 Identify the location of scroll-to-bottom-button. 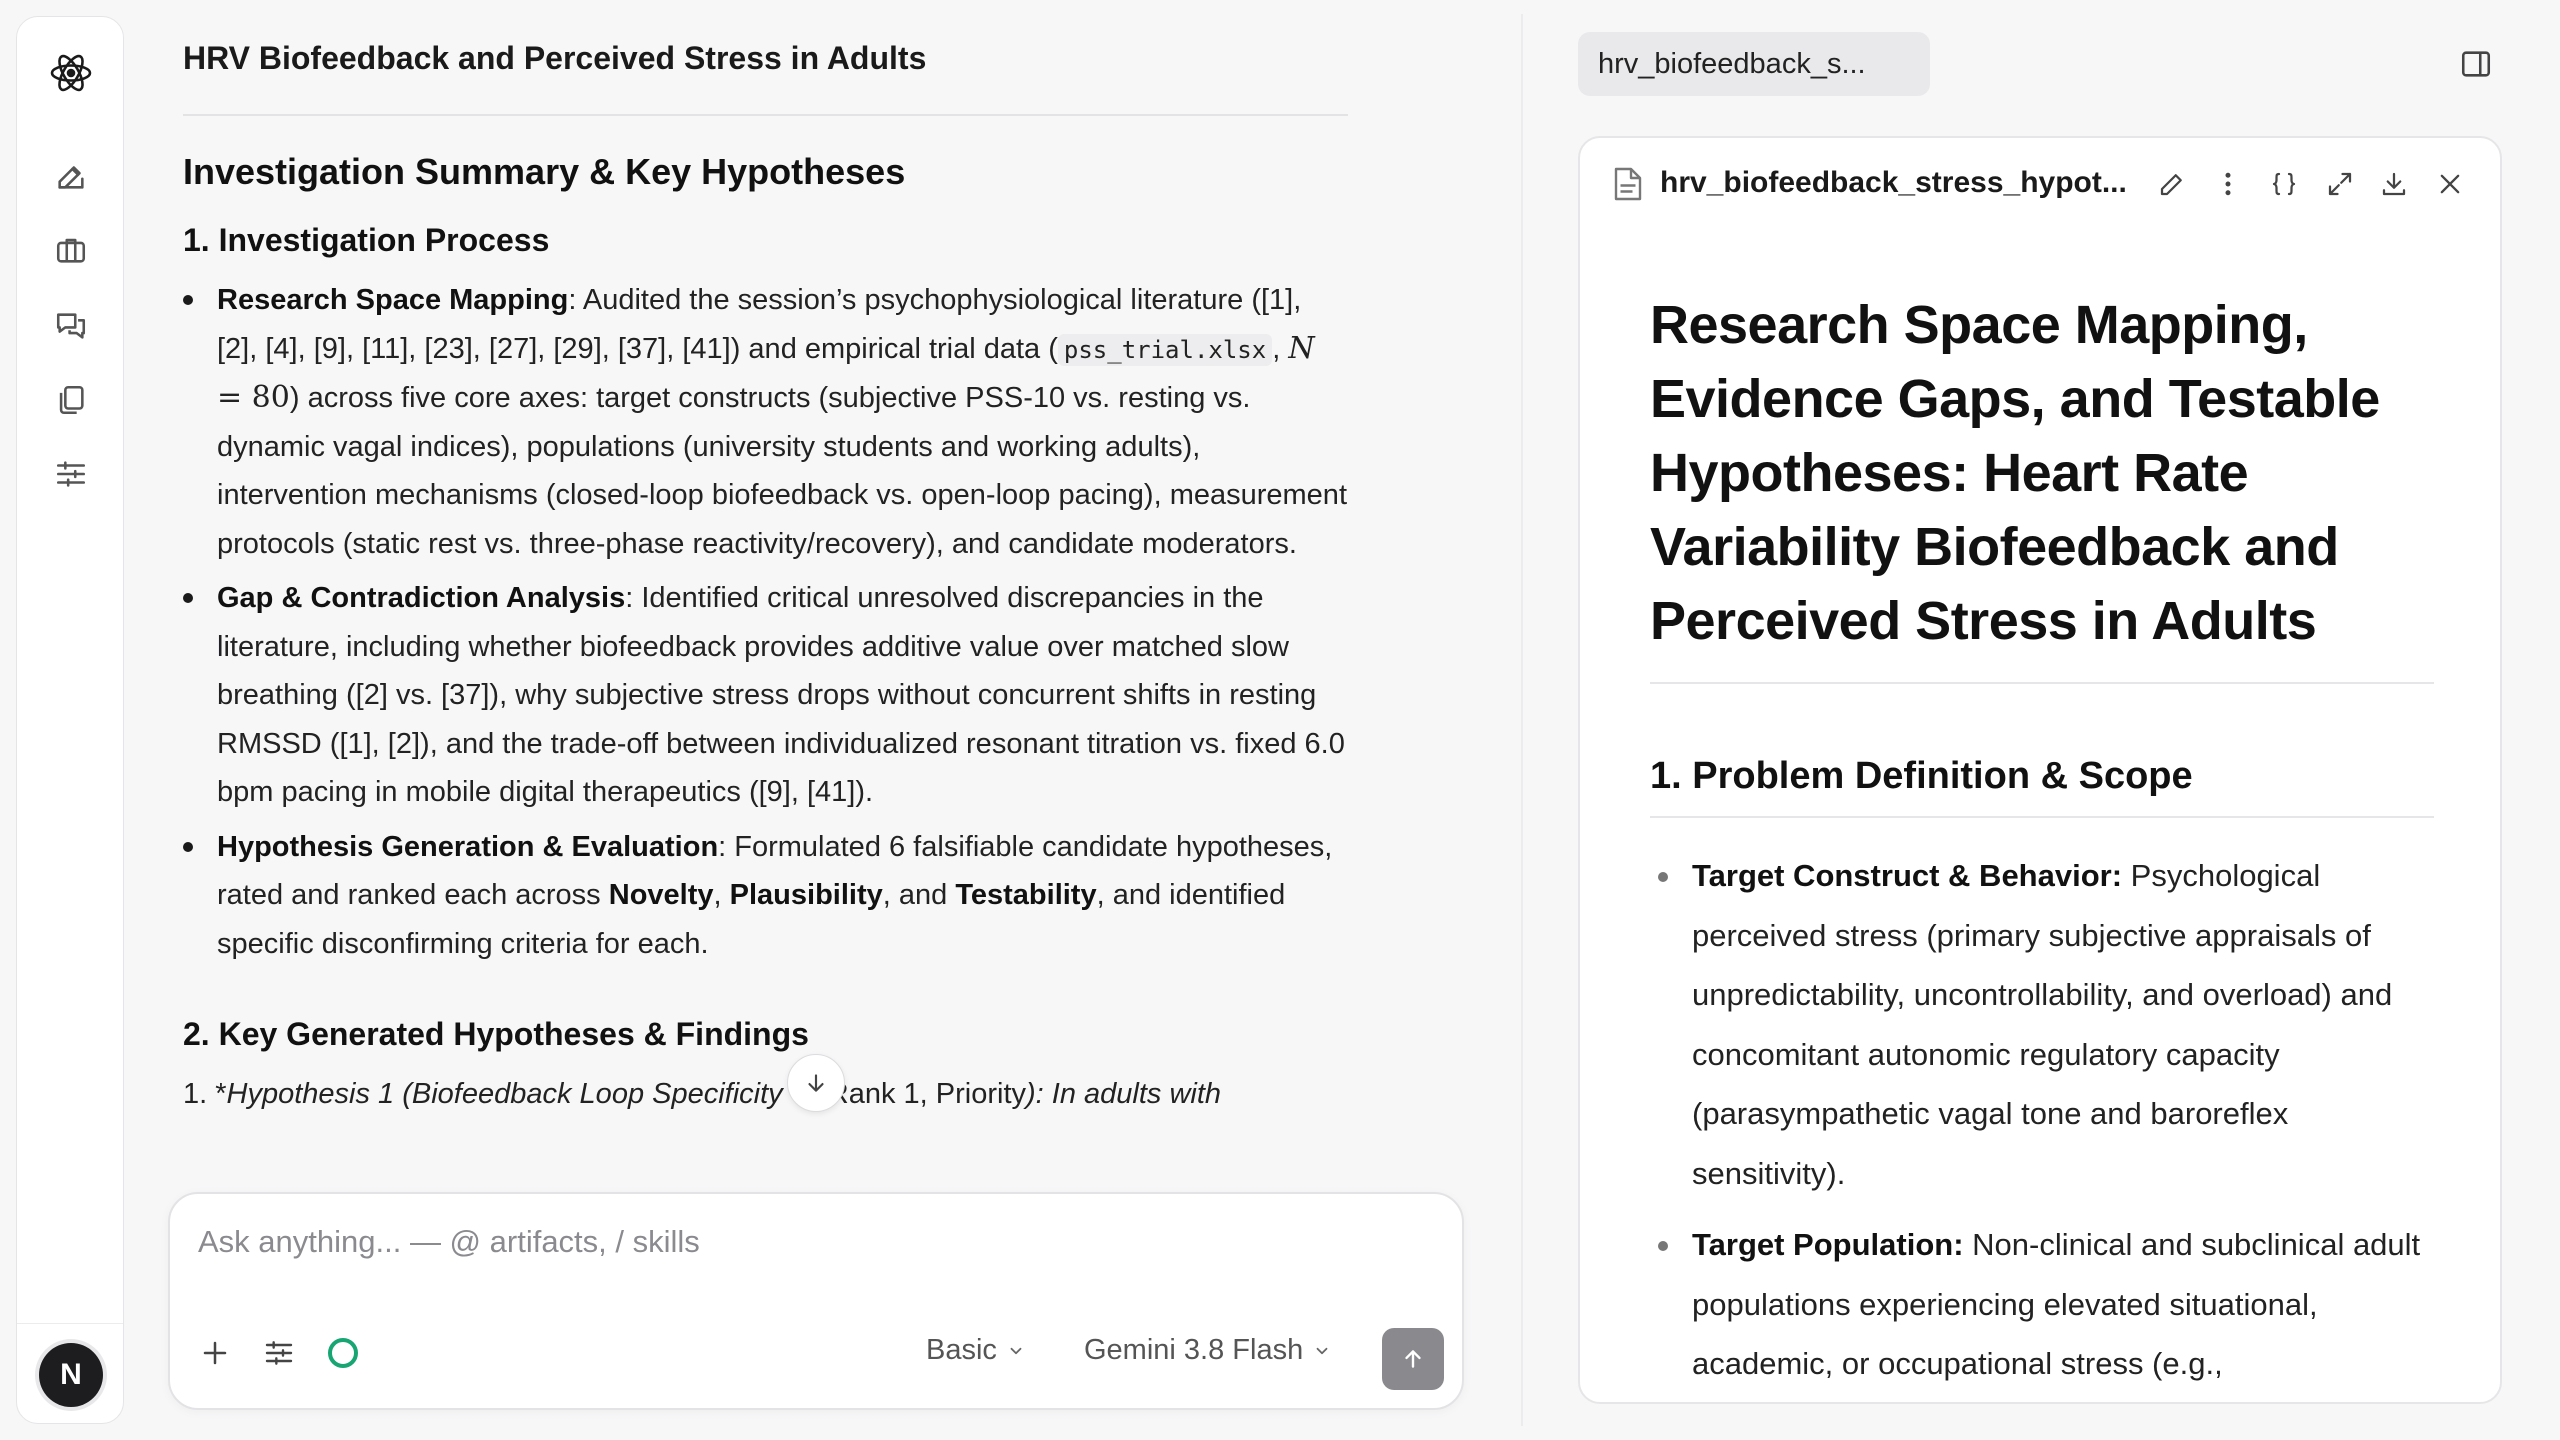
(816, 1083).